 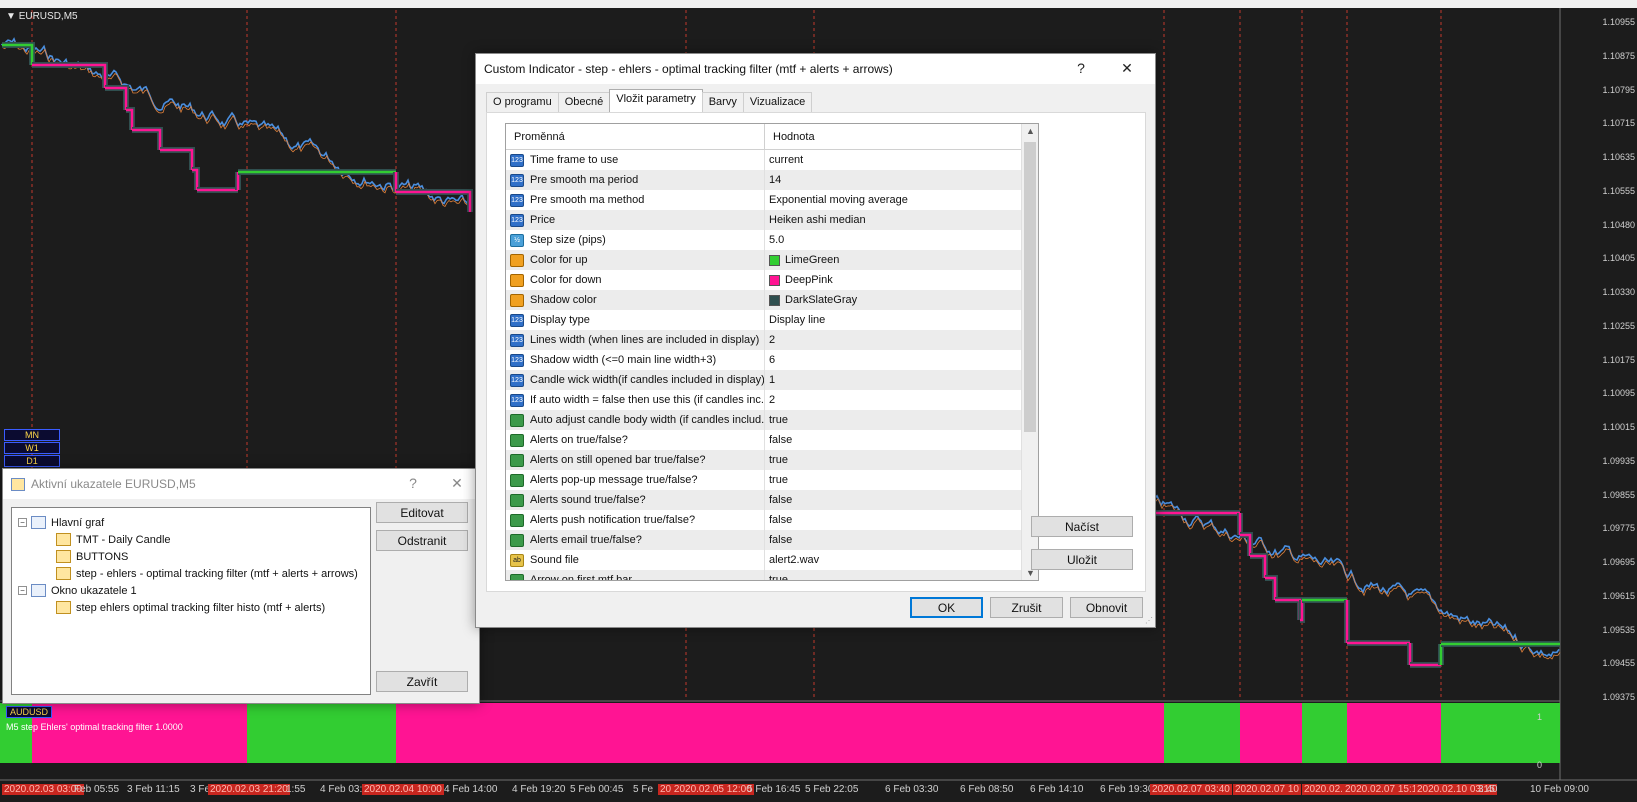 I want to click on param-value-cell: 5.0, so click(x=901, y=240).